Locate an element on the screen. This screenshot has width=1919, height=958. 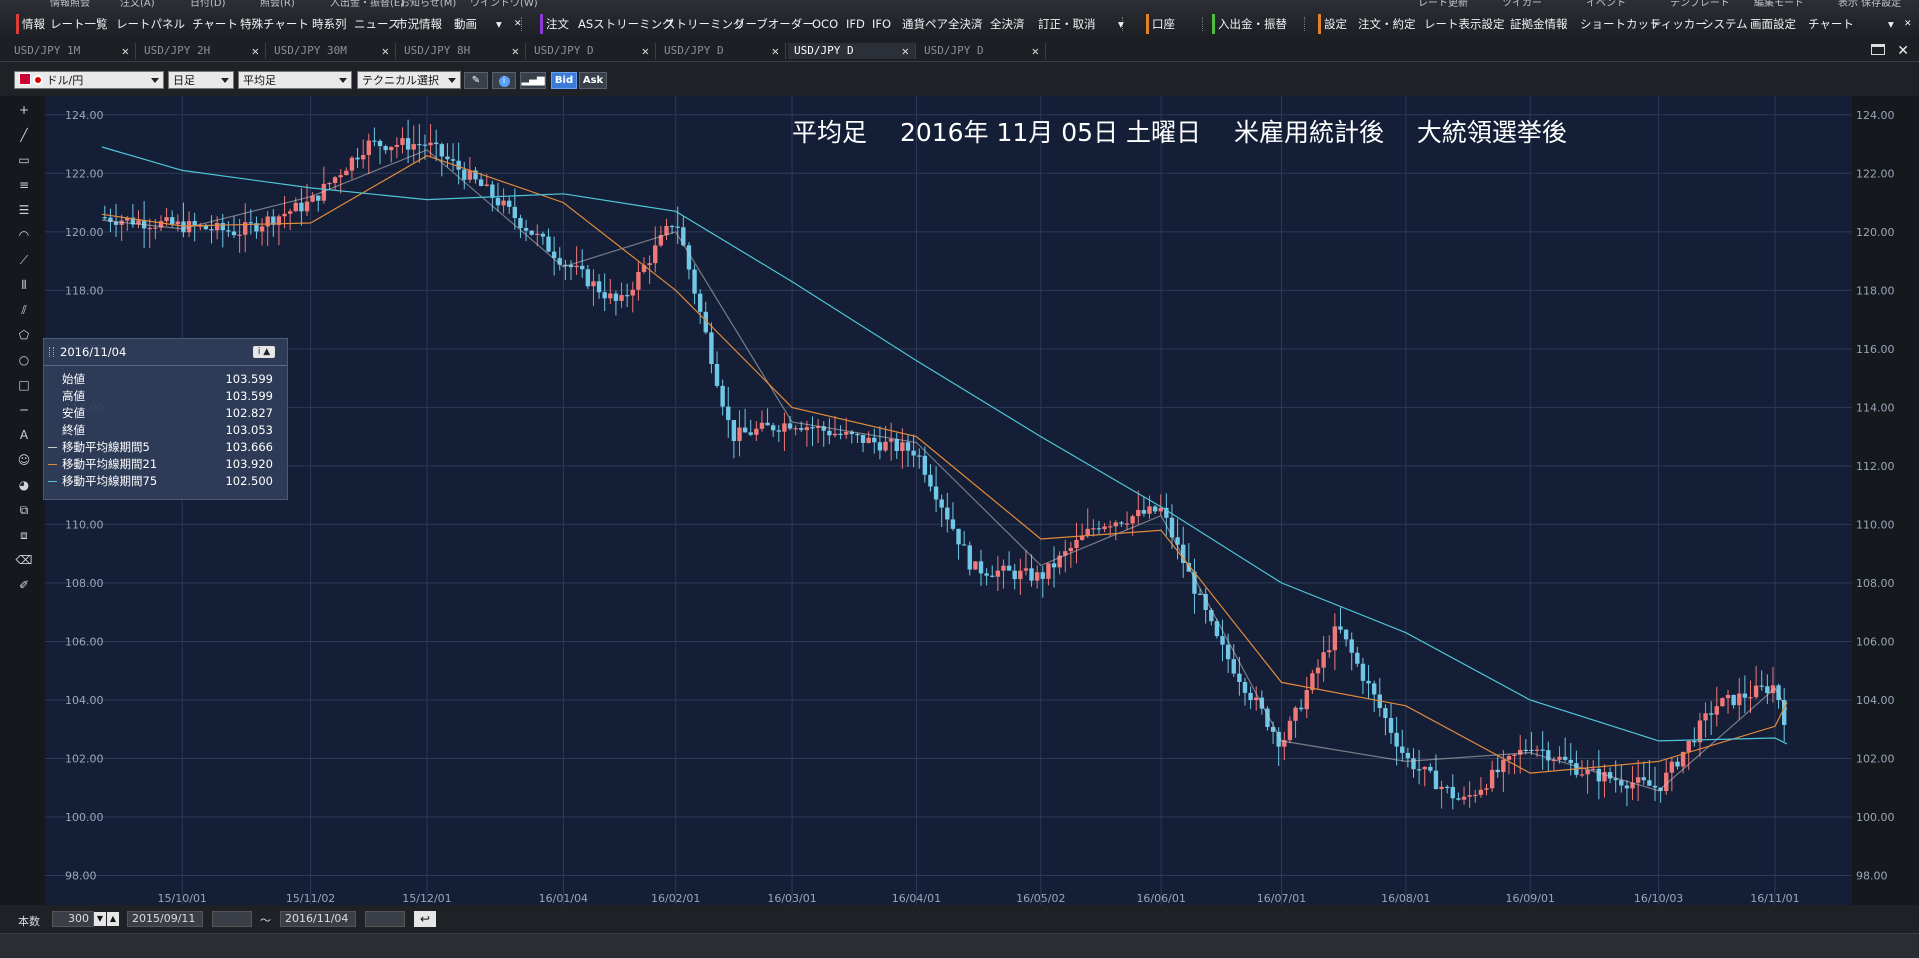
vlines-icon: ⦀ is located at coordinates (24, 285).